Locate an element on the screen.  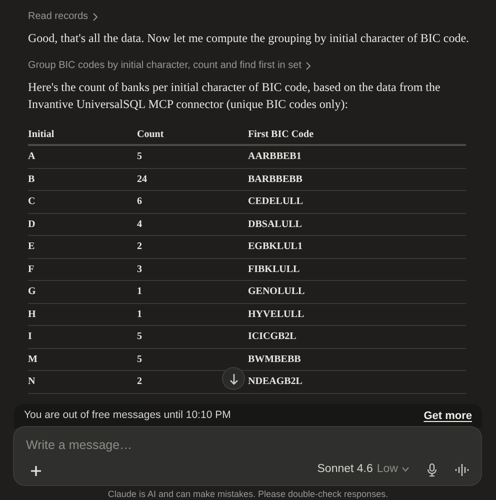
table-cell-text: BWMBEBB is located at coordinates (274, 359).